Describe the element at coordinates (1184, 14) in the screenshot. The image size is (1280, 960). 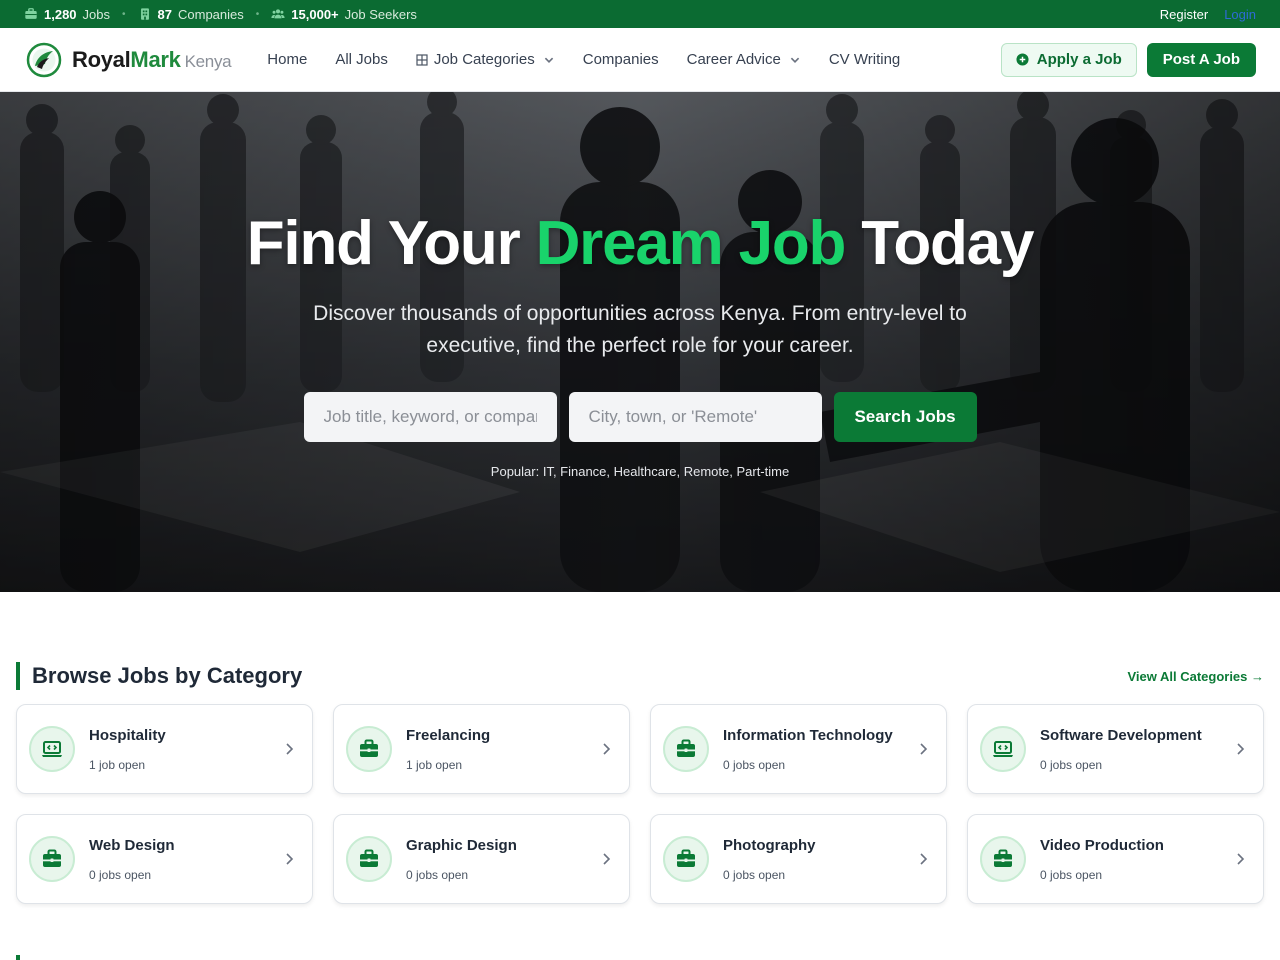
I see `register-link: Register` at that location.